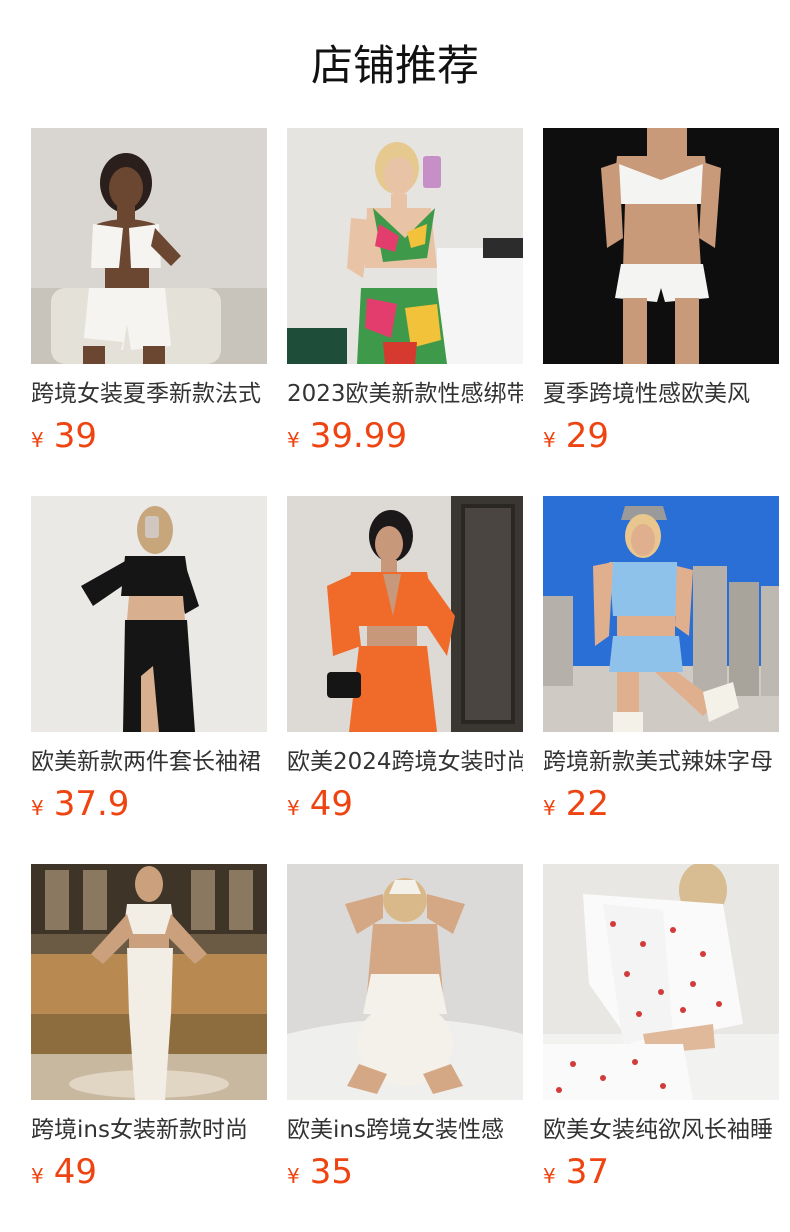 The image size is (790, 1232). I want to click on product-card: 2023欧美新款性感绑带 ¥ 39.99, so click(405, 292).